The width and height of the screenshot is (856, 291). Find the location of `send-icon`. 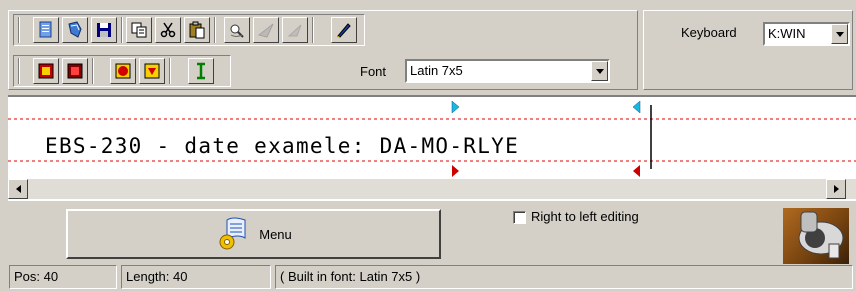

send-icon is located at coordinates (265, 30).